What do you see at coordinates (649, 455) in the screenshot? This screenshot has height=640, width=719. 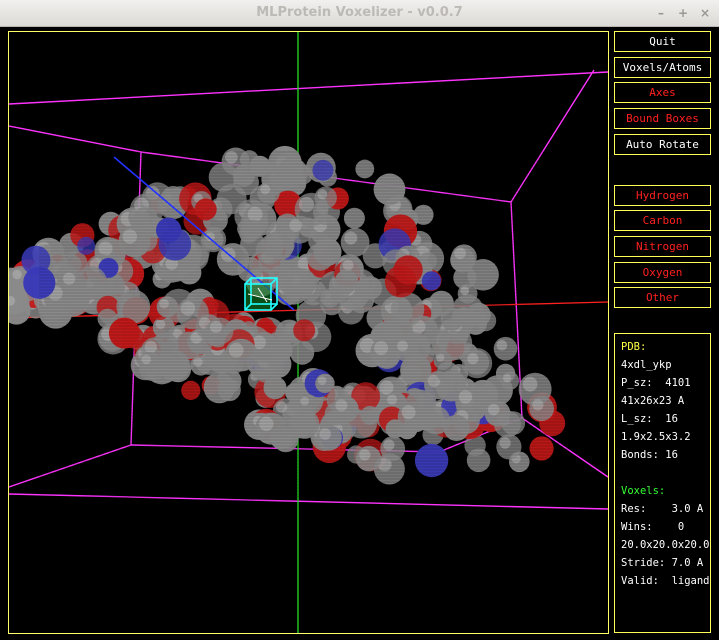 I see `bond-count: Bonds: 16` at bounding box center [649, 455].